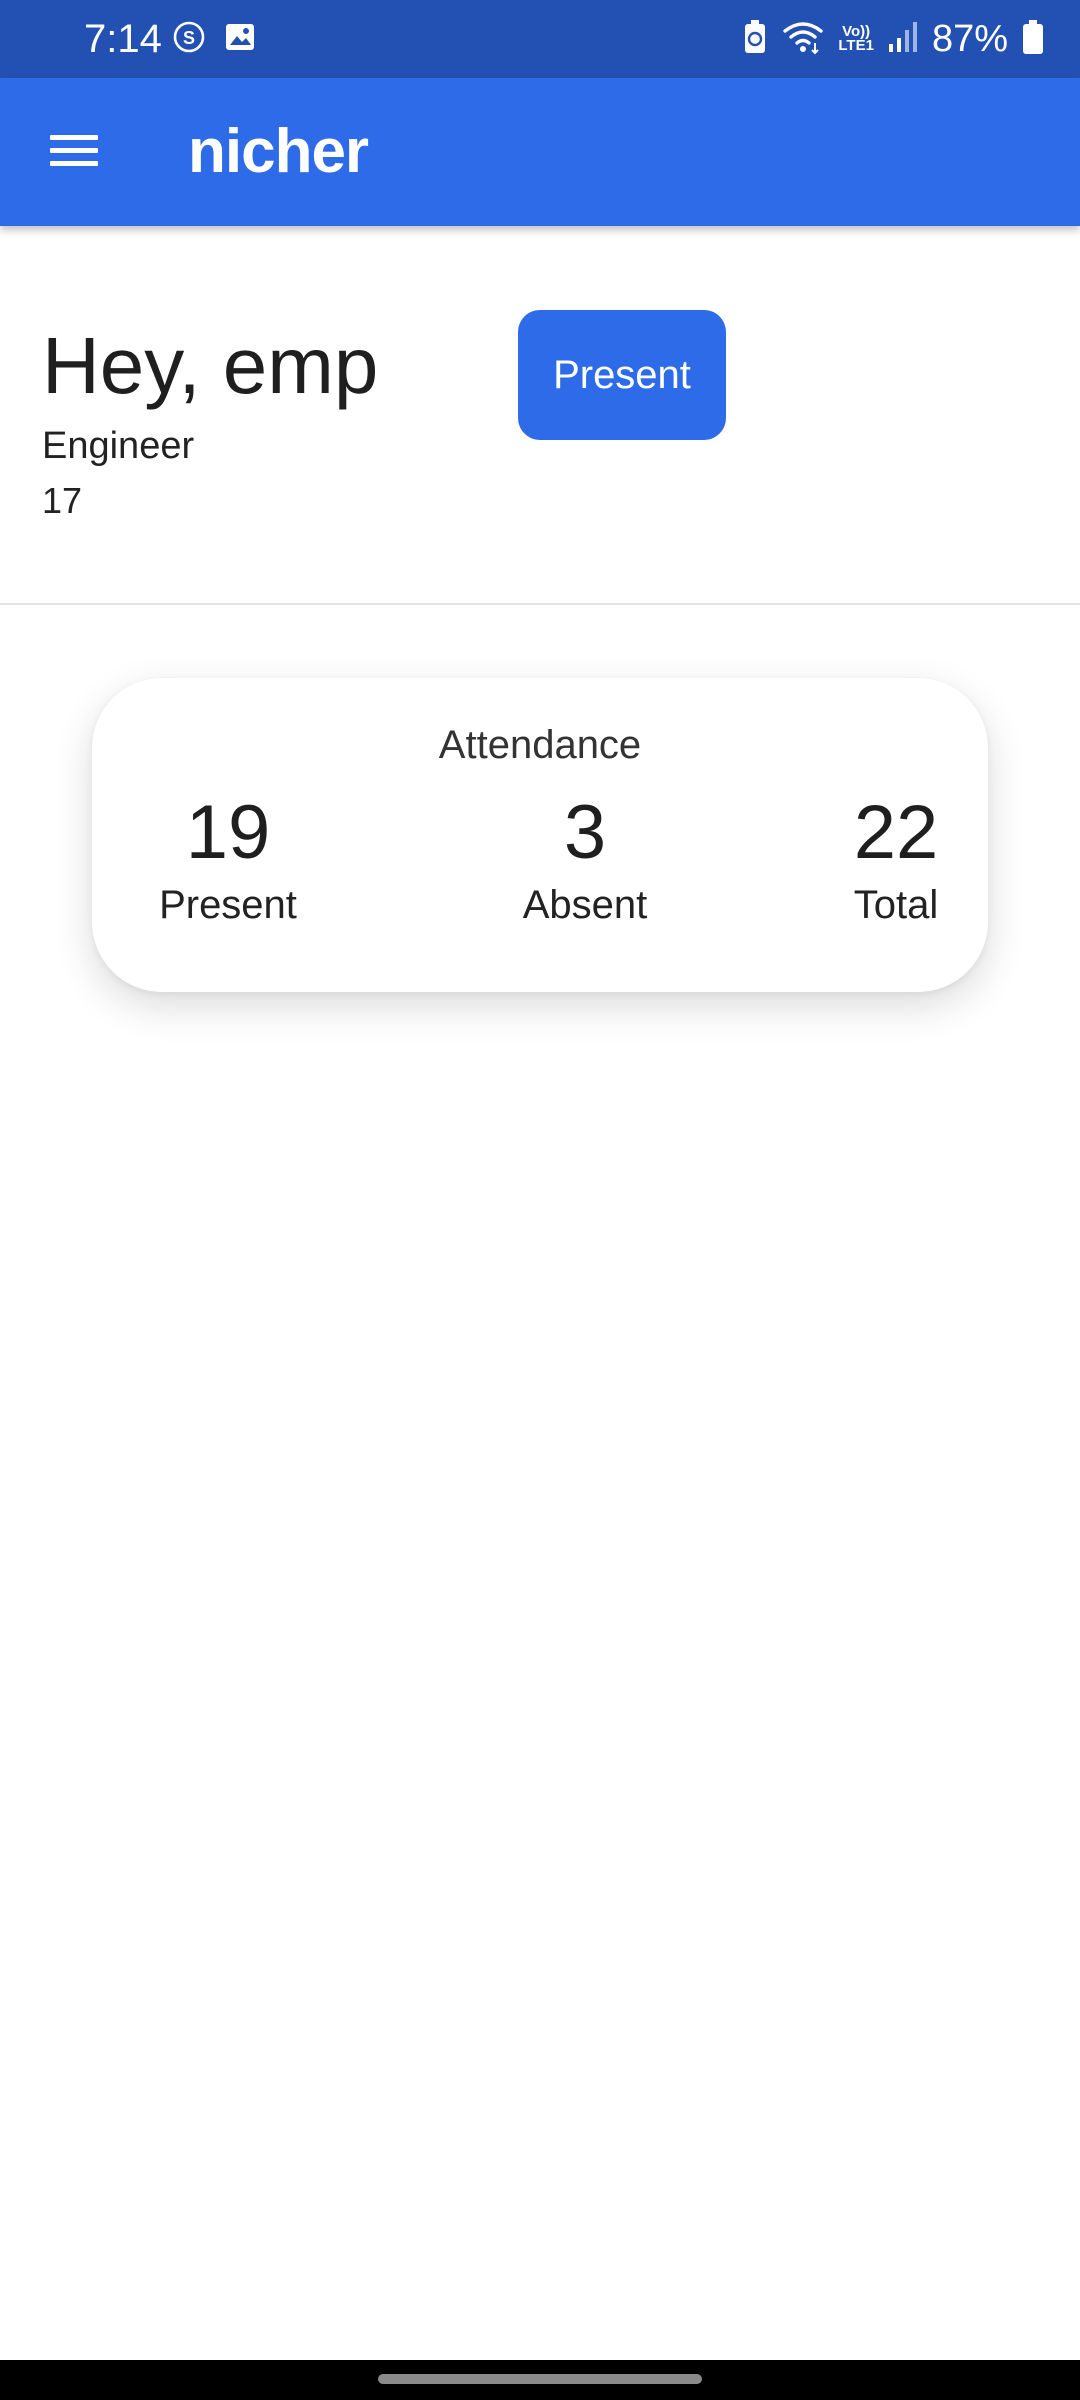 The height and width of the screenshot is (2400, 1080). I want to click on mark-present-button: Present, so click(622, 375).